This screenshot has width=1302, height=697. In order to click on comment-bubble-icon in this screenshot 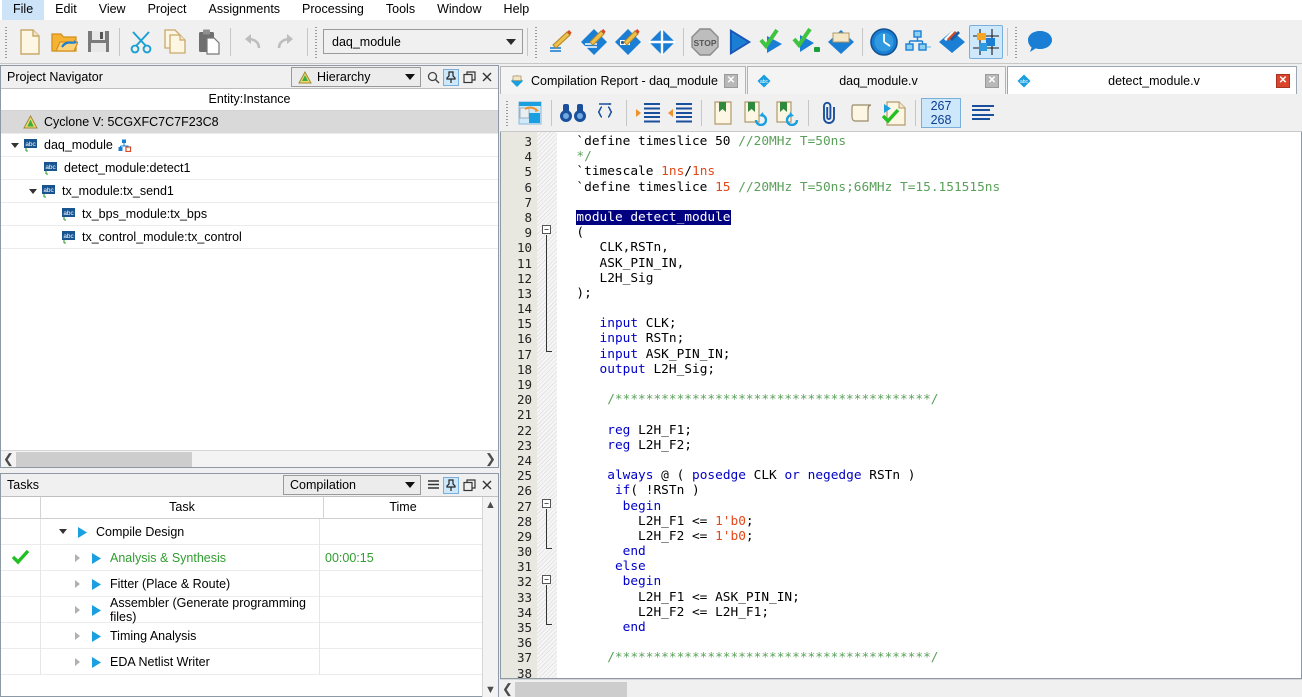, I will do `click(1040, 42)`.